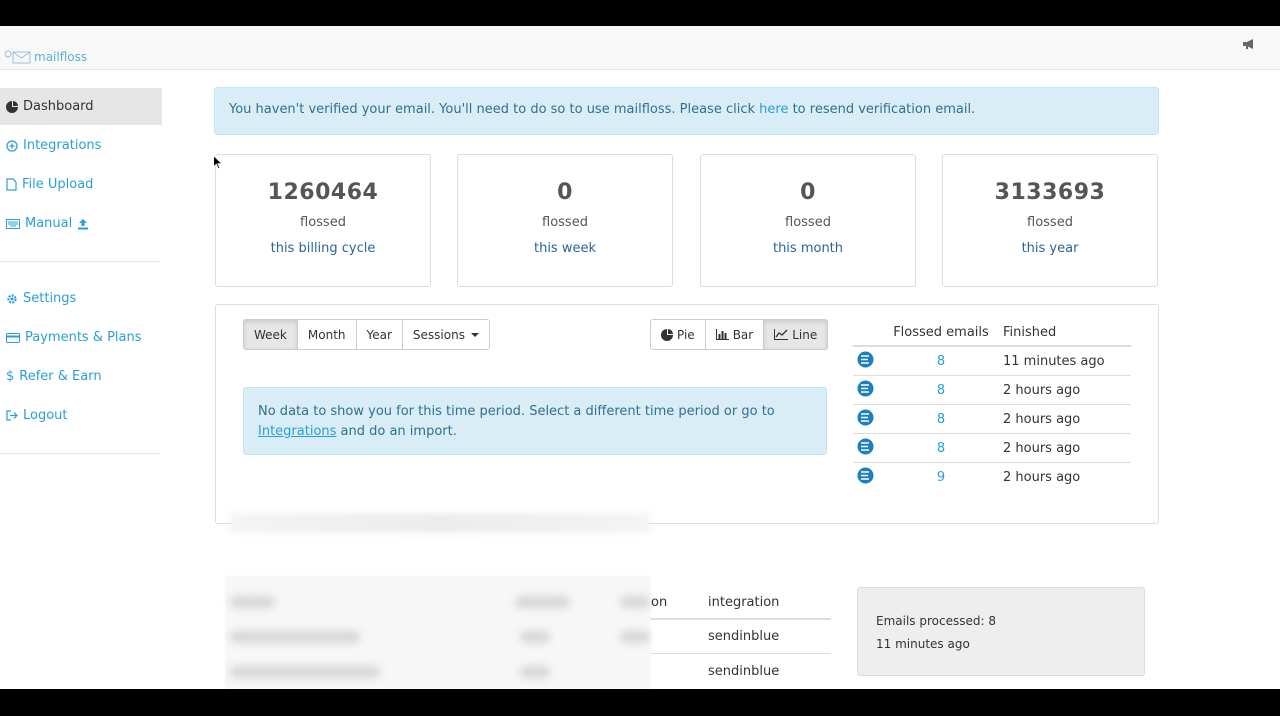 The image size is (1280, 716). Describe the element at coordinates (13, 337) in the screenshot. I see `credit-card-icon` at that location.